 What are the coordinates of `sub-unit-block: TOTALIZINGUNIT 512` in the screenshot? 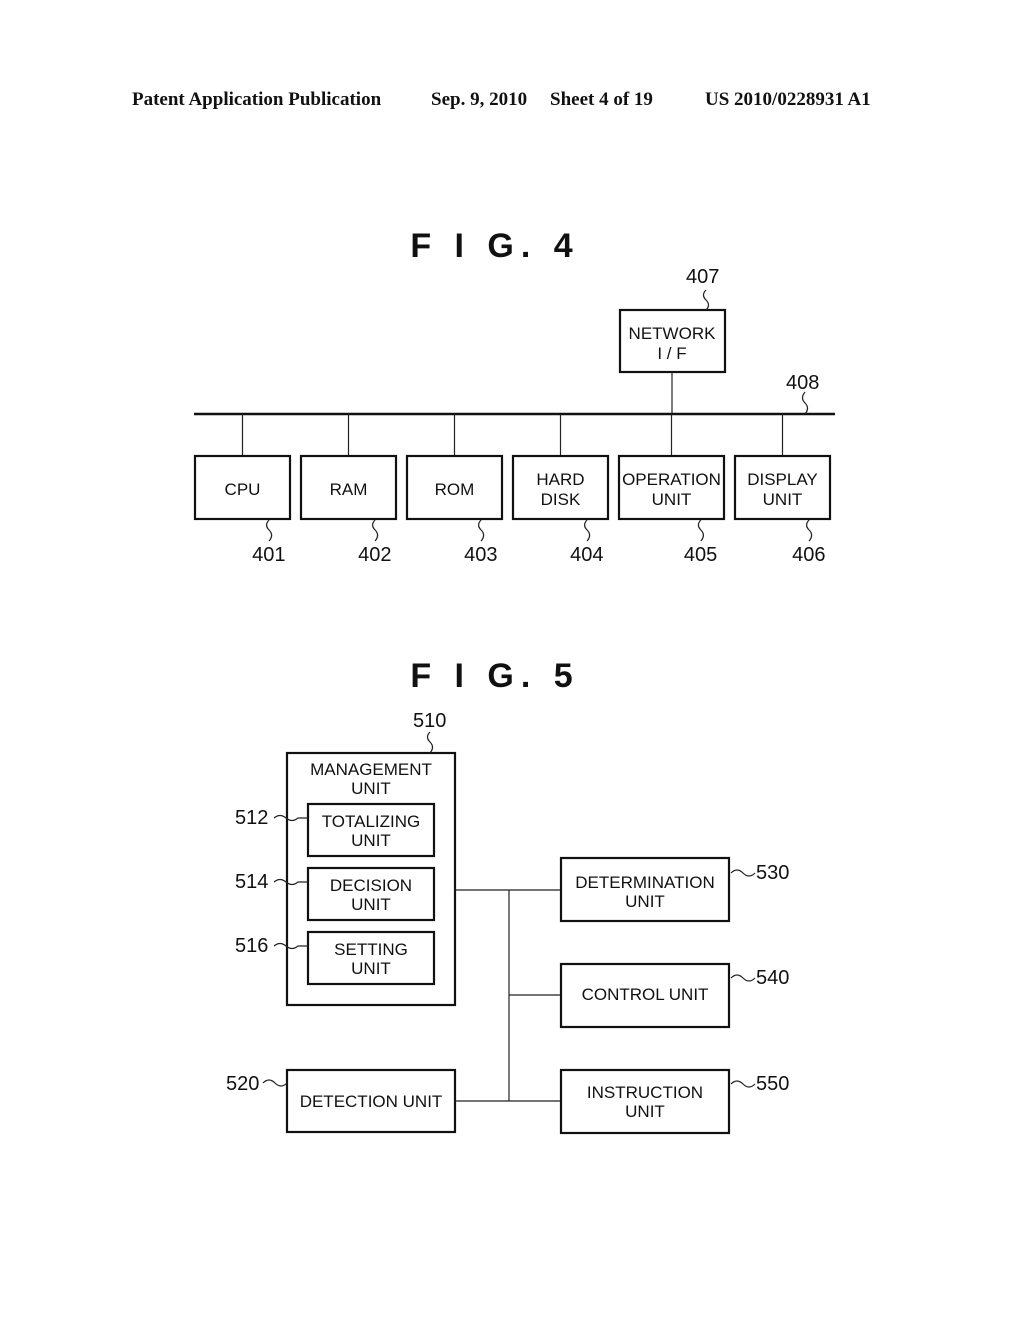 It's located at (335, 830).